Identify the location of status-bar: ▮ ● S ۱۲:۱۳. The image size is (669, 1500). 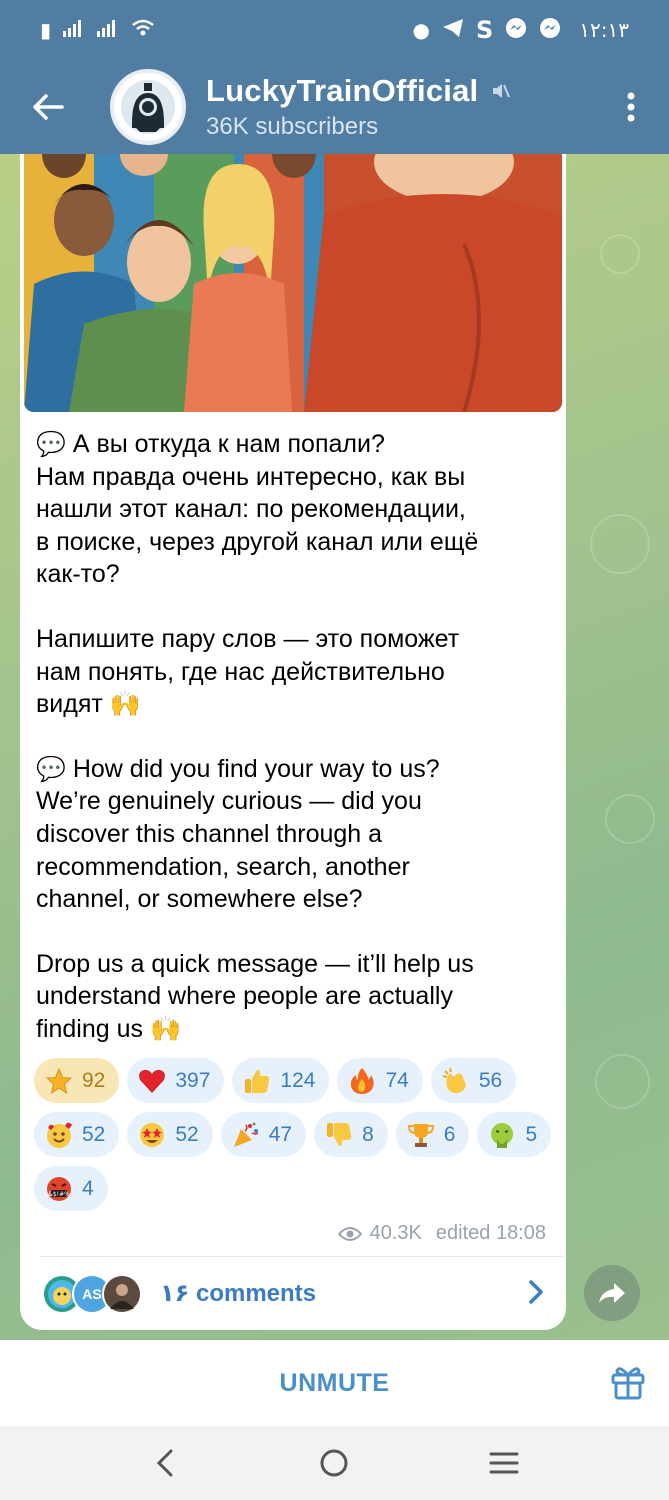
(334, 30).